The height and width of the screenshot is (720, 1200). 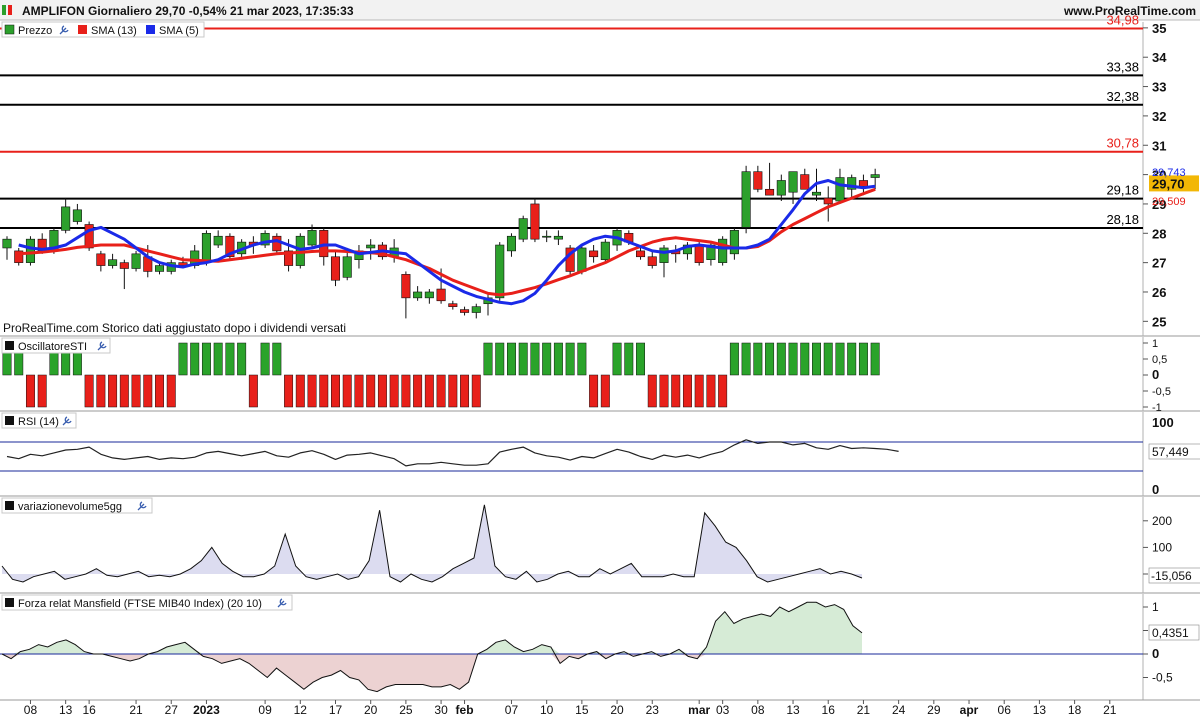 What do you see at coordinates (829, 710) in the screenshot?
I see `x-tick-label: 16` at bounding box center [829, 710].